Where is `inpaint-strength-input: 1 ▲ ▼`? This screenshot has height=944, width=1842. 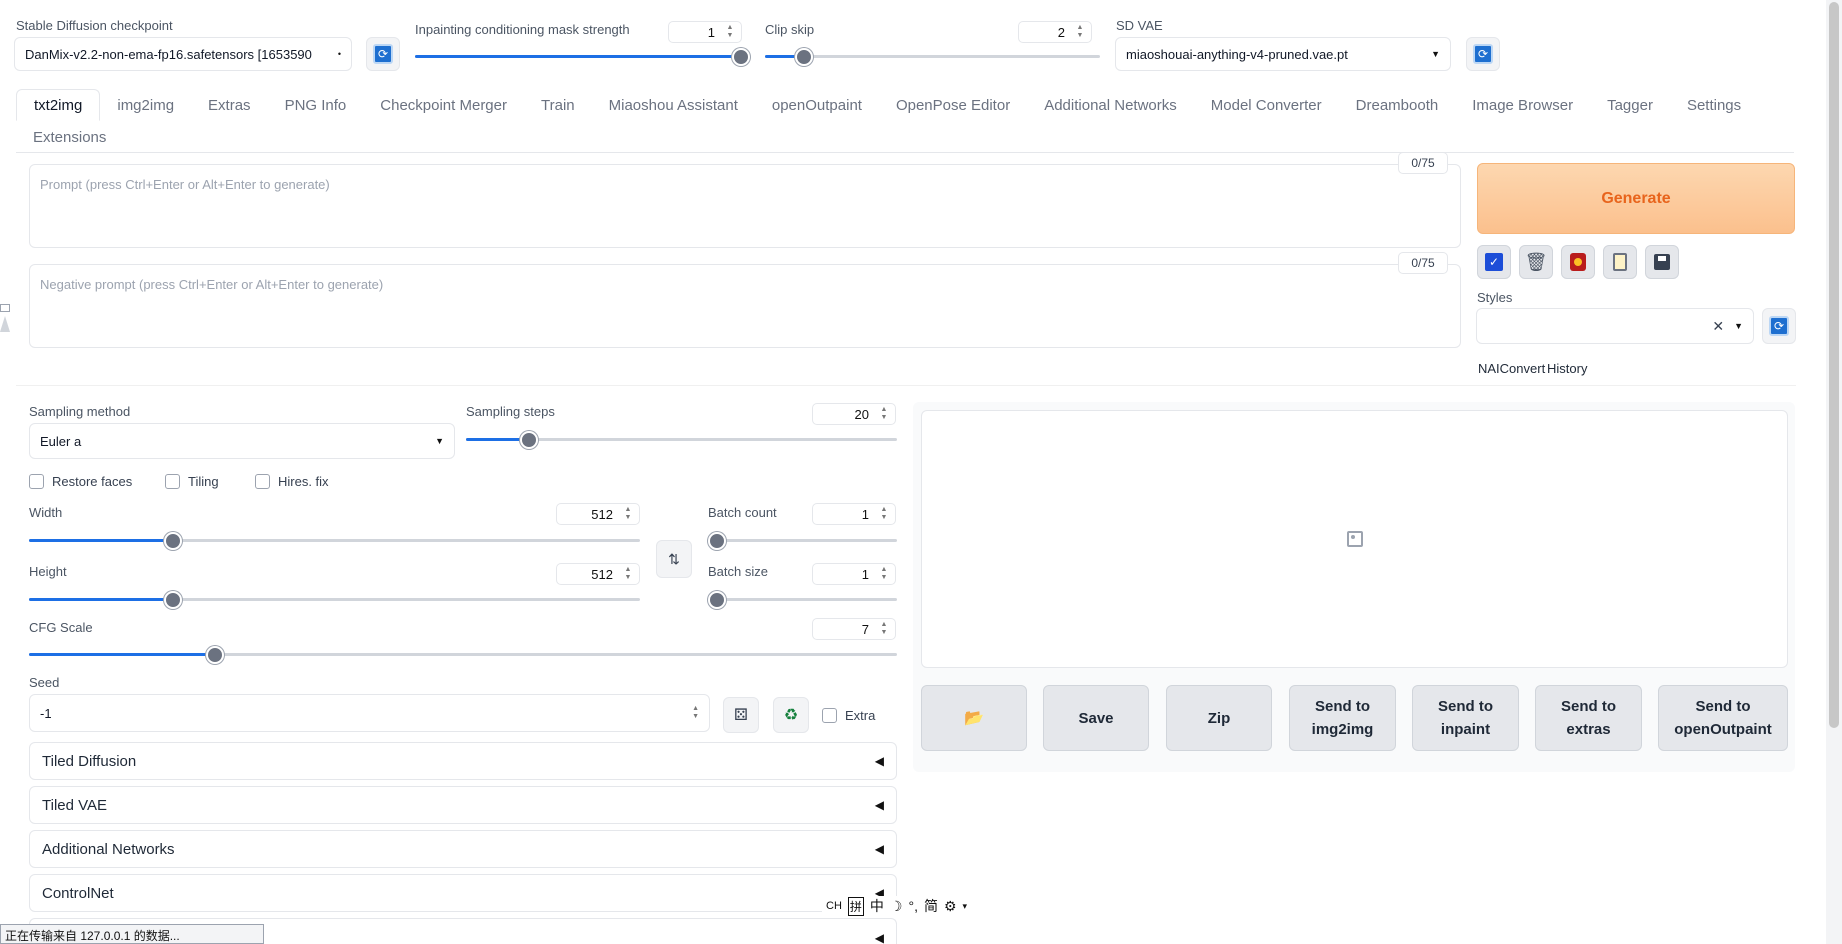
inpaint-strength-input: 1 ▲ ▼ is located at coordinates (705, 32).